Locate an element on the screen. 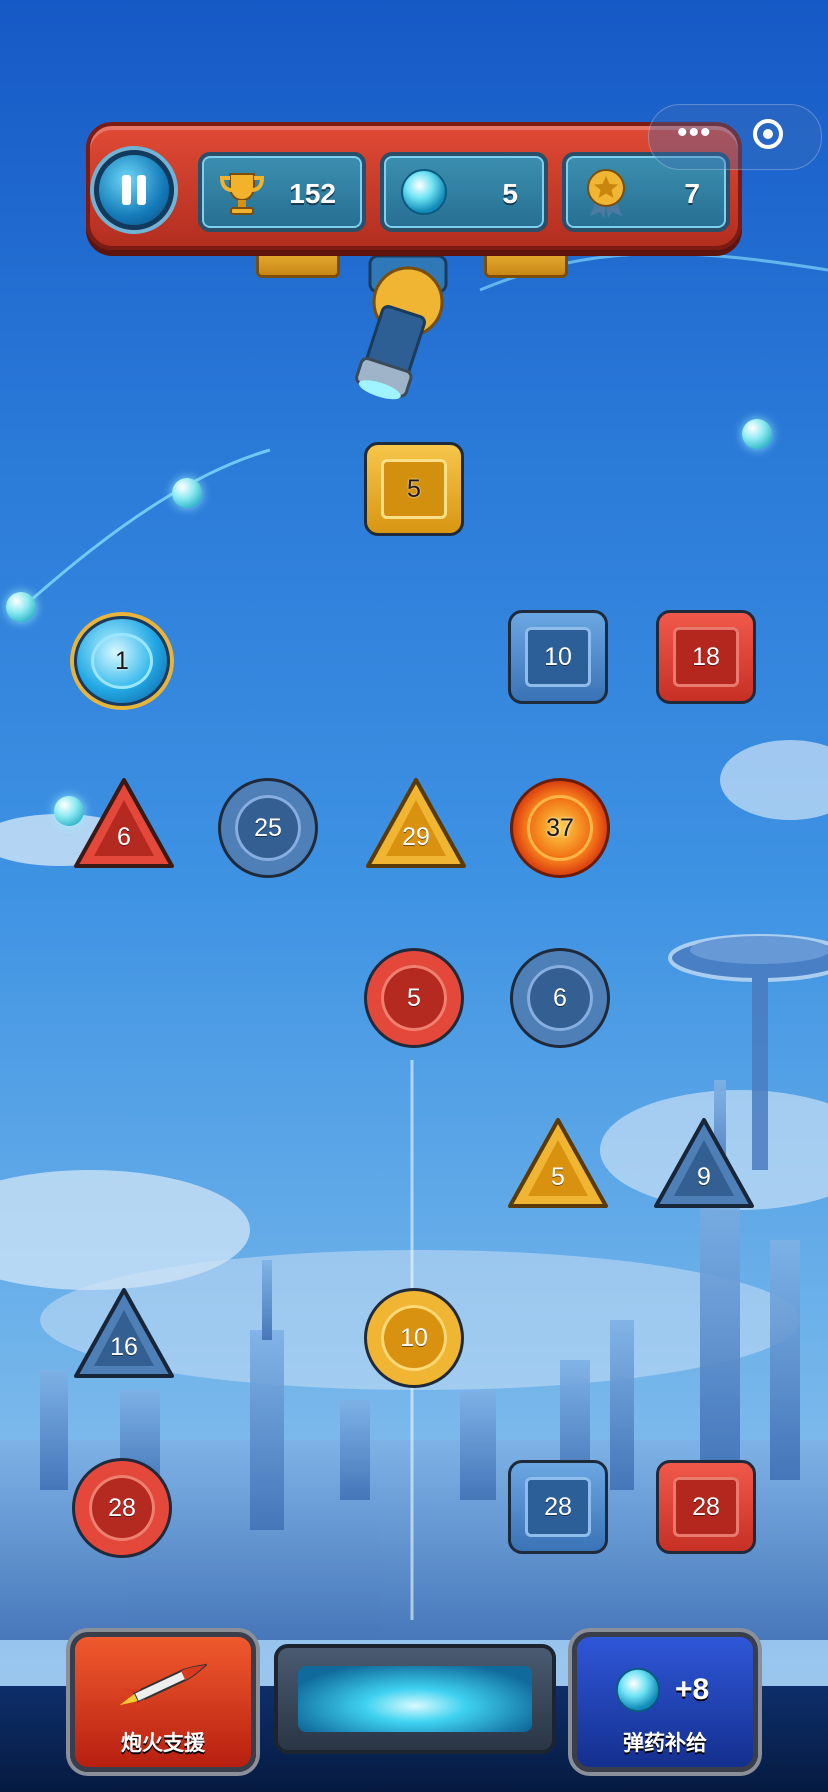 This screenshot has width=828, height=1792. block-square-yellow: 5 is located at coordinates (414, 489).